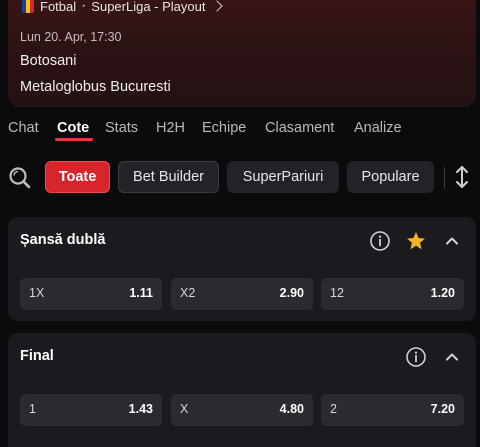  Describe the element at coordinates (462, 177) in the screenshot. I see `sort-vertical-icon` at that location.